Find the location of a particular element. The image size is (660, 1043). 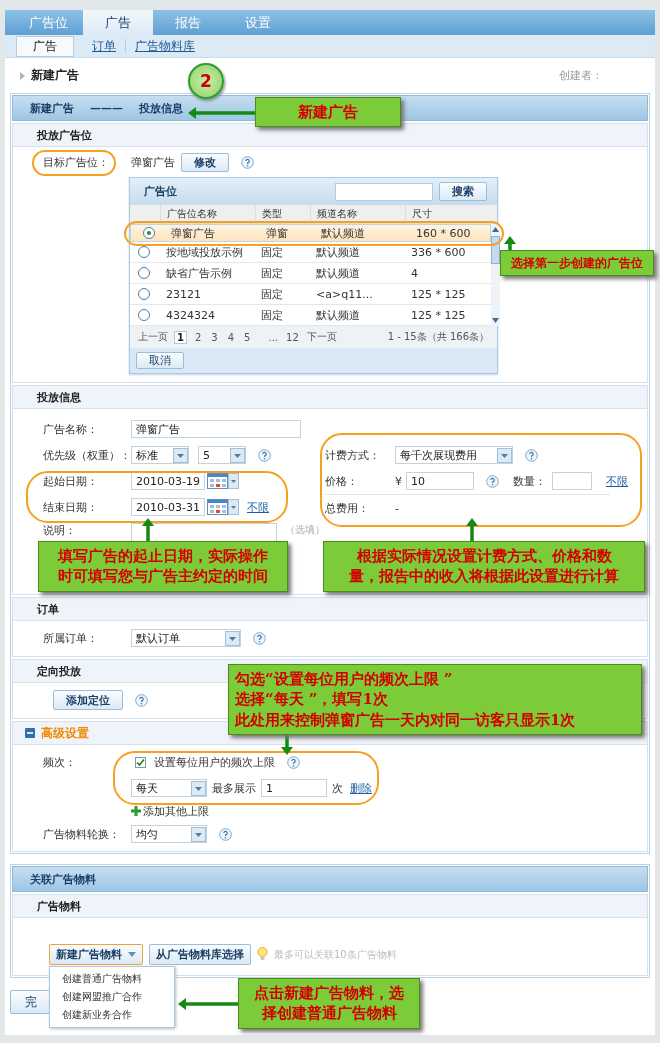

table-cell: 弹窗 is located at coordinates (277, 233).